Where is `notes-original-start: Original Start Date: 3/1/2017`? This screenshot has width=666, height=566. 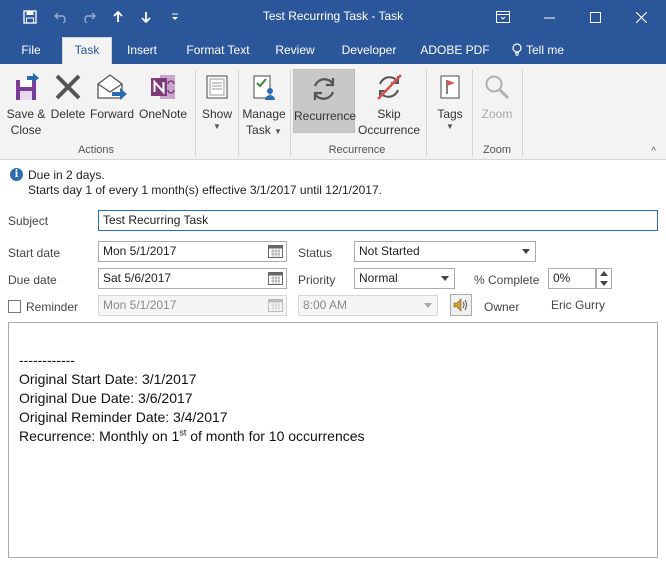 notes-original-start: Original Start Date: 3/1/2017 is located at coordinates (108, 379).